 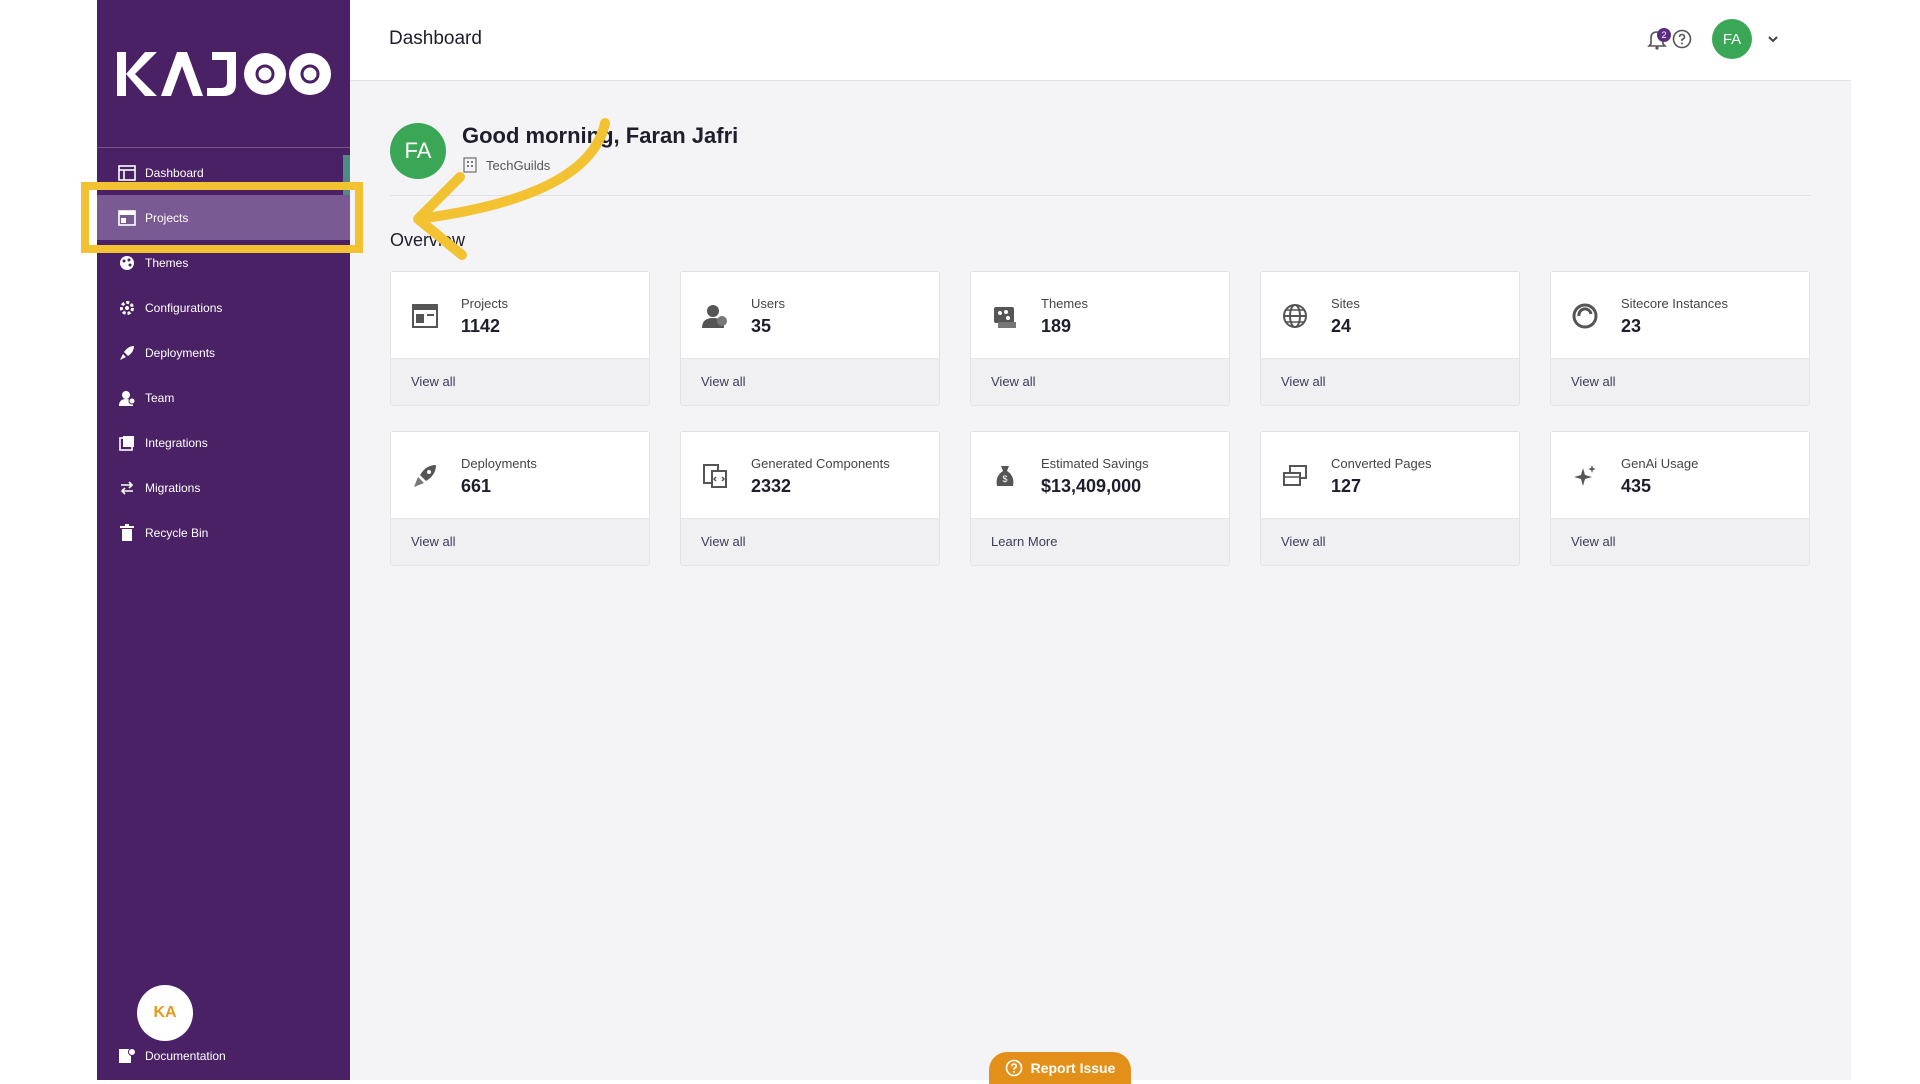 I want to click on notification-badge: 2, so click(x=1664, y=35).